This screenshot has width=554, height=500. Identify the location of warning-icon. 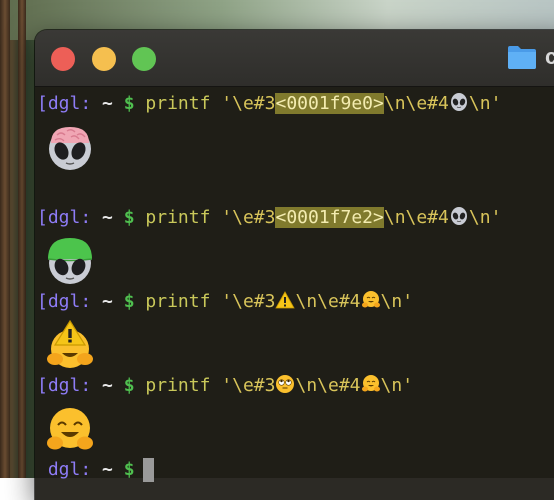
(285, 300).